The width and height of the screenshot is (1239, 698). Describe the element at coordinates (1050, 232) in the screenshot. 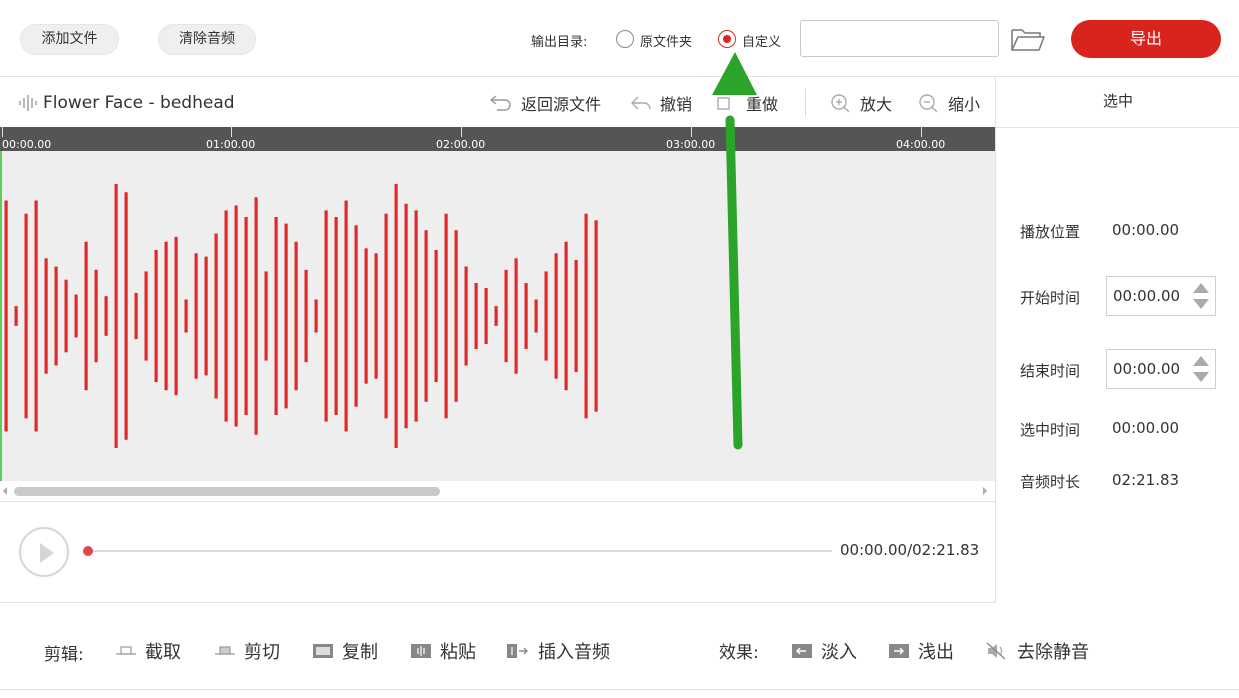

I see `play-position-label: 播放位置` at that location.